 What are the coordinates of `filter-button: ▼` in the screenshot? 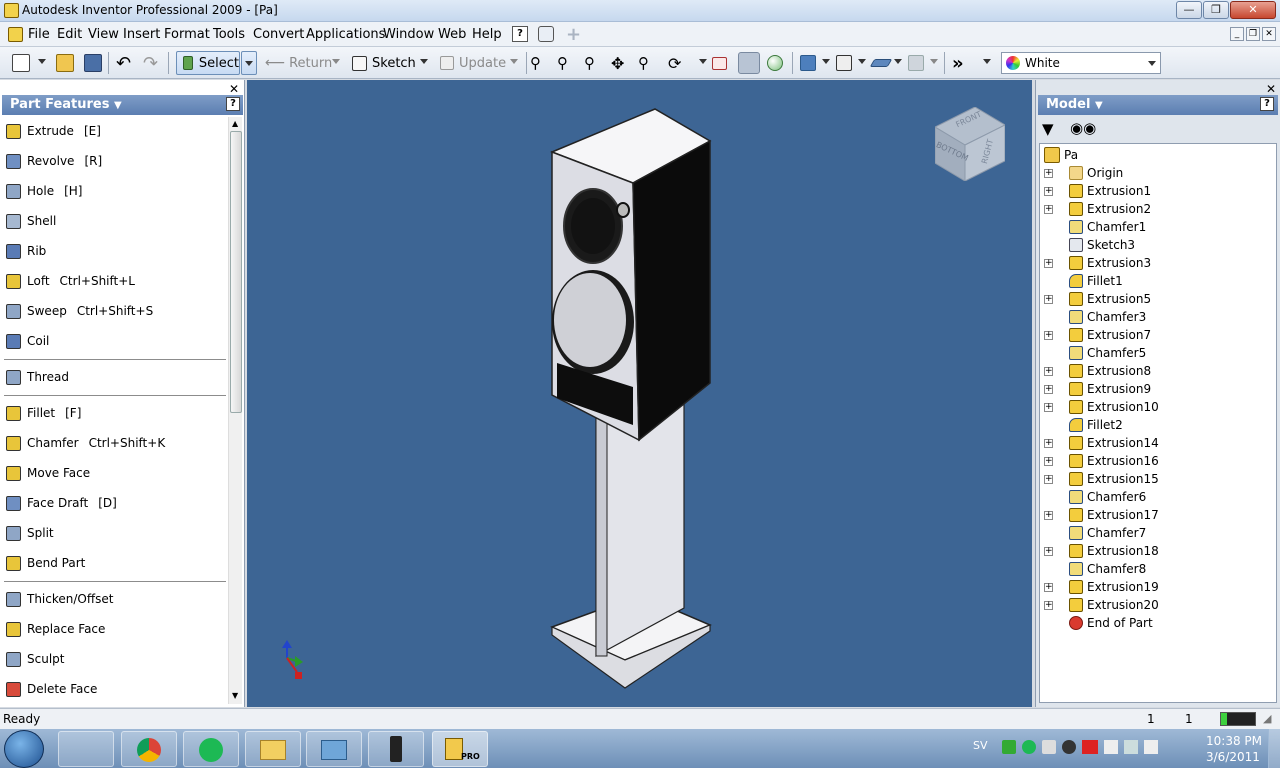 It's located at (1048, 129).